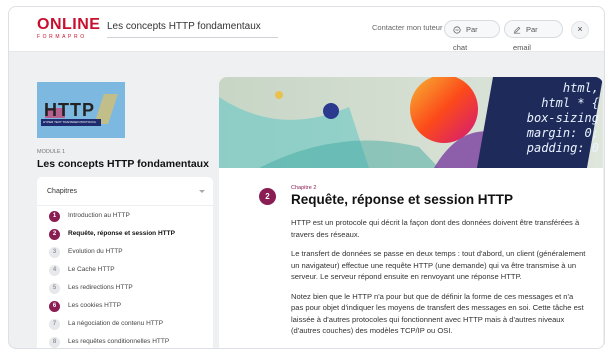  Describe the element at coordinates (69, 24) in the screenshot. I see `logo-text: ONLINE` at that location.